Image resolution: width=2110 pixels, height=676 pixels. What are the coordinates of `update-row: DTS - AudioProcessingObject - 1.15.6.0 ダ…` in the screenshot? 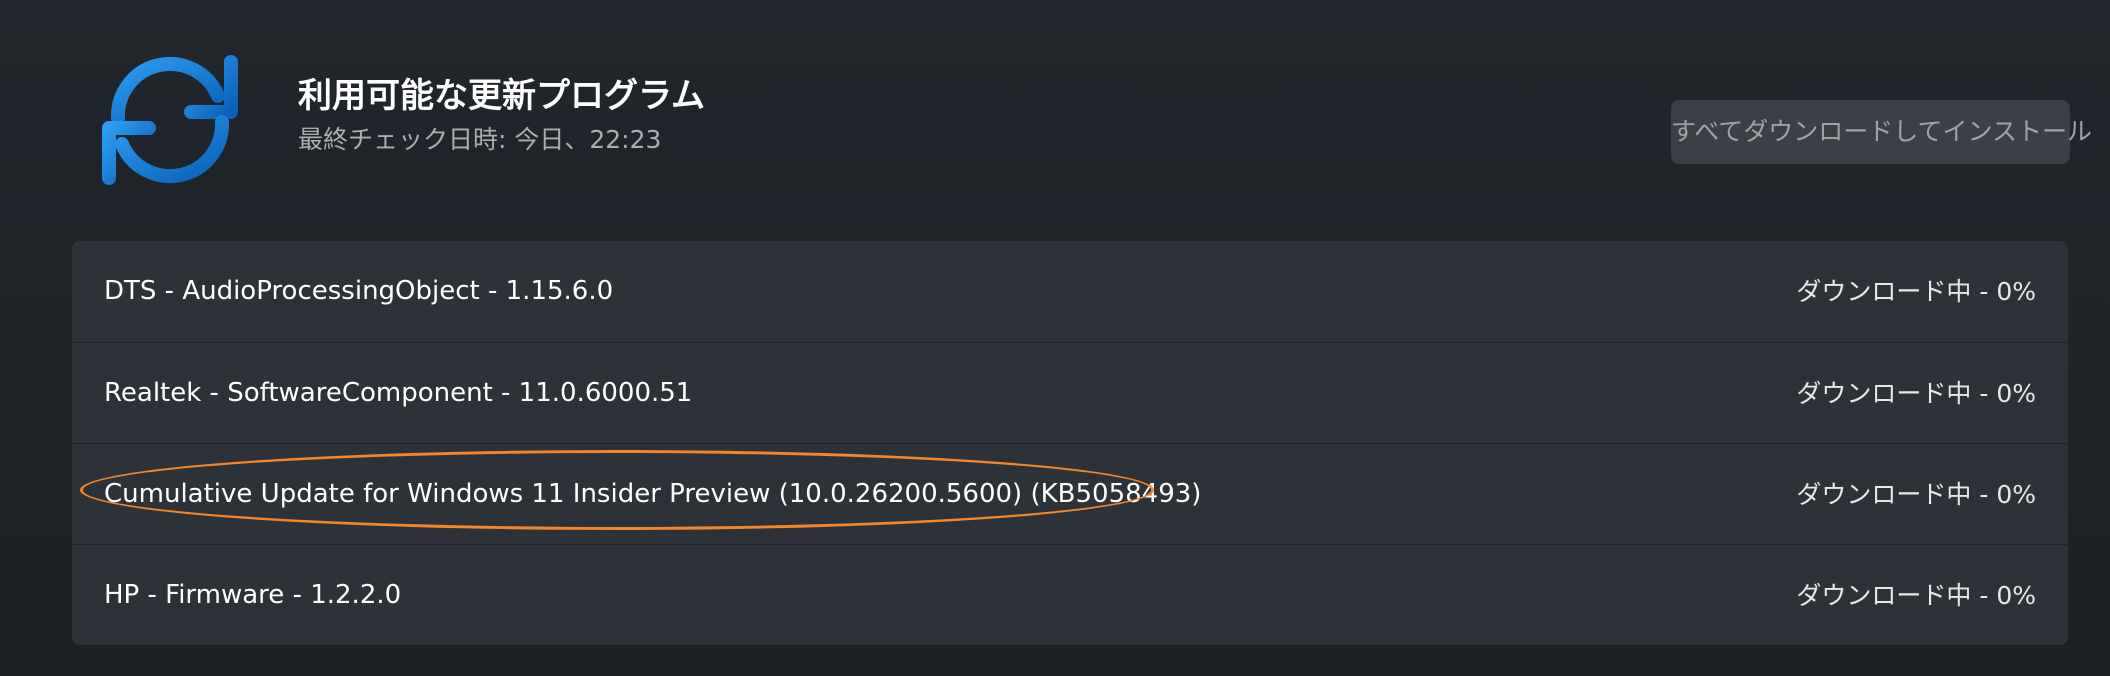 It's located at (1070, 291).